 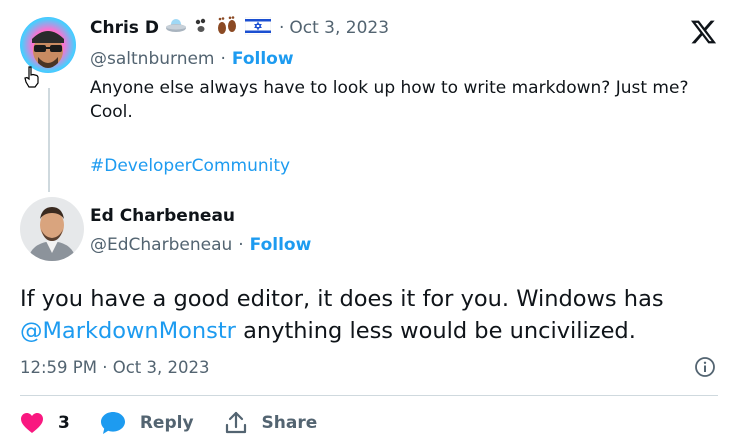 I want to click on like-button: 3, so click(x=45, y=423).